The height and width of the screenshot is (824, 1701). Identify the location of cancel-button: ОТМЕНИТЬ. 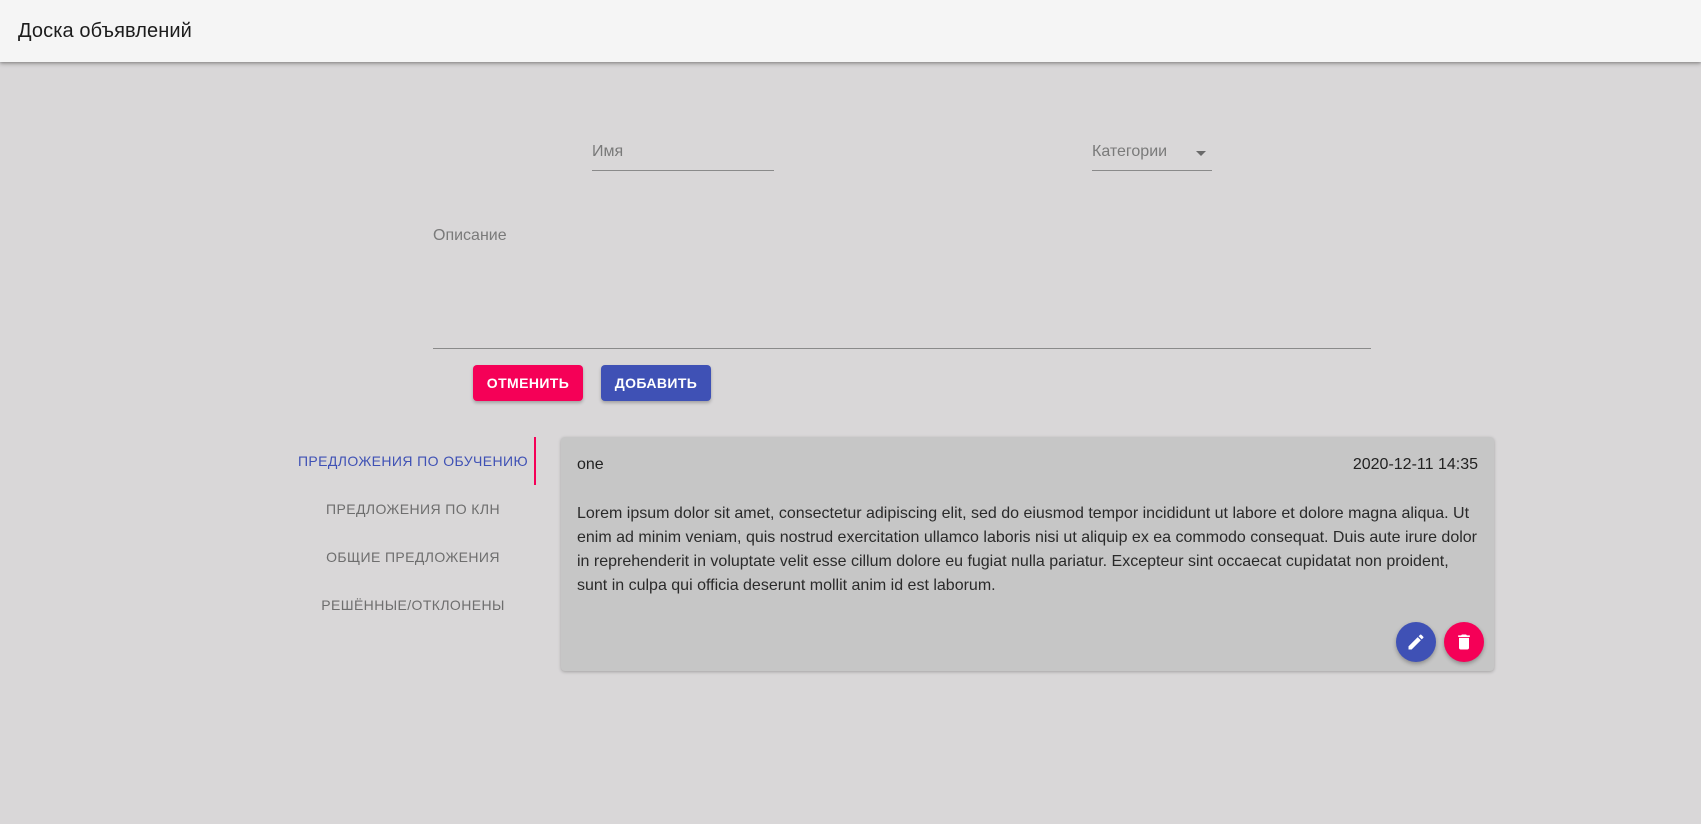
(528, 383).